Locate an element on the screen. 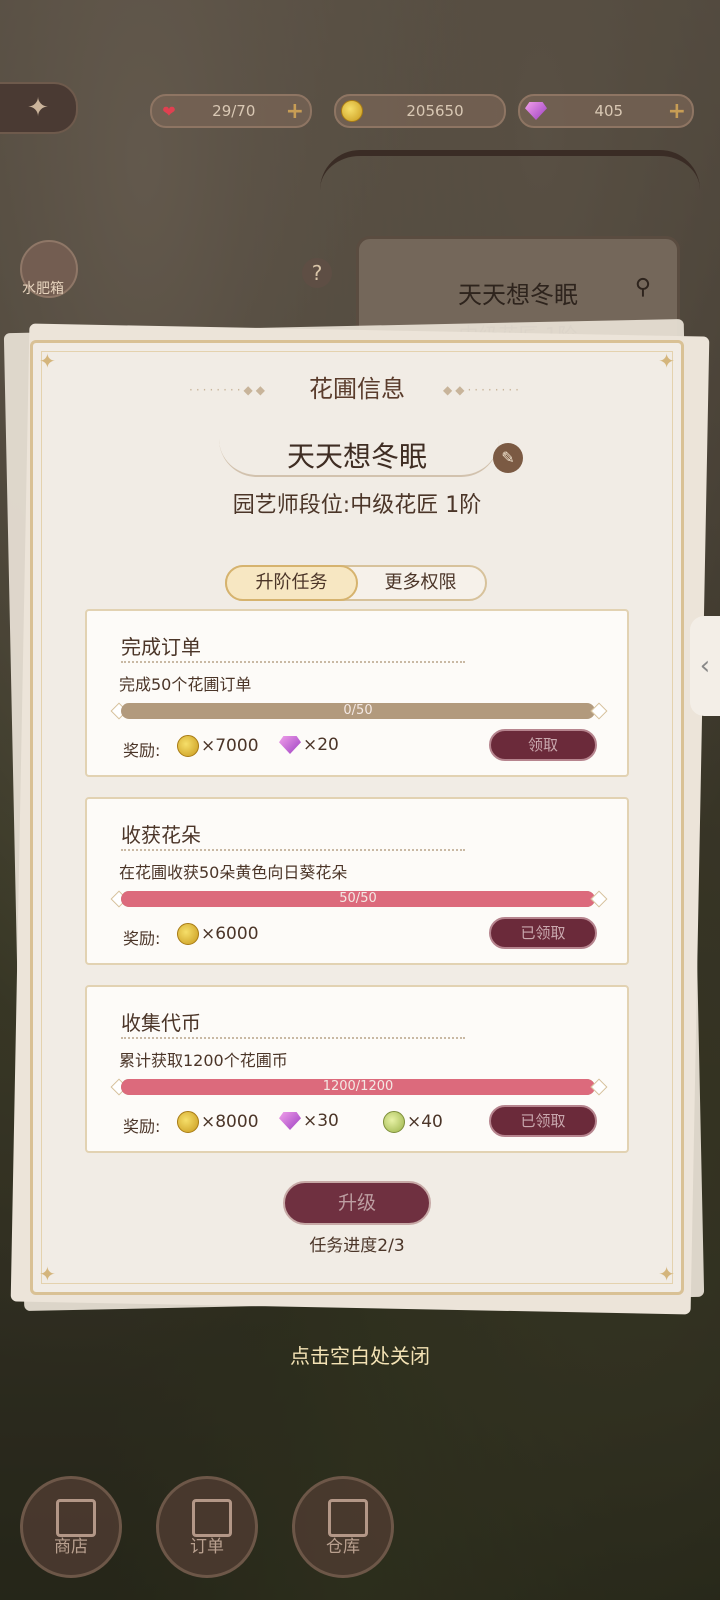 Image resolution: width=720 pixels, height=1600 pixels. tab-more-permissions: 更多权限 is located at coordinates (420, 583).